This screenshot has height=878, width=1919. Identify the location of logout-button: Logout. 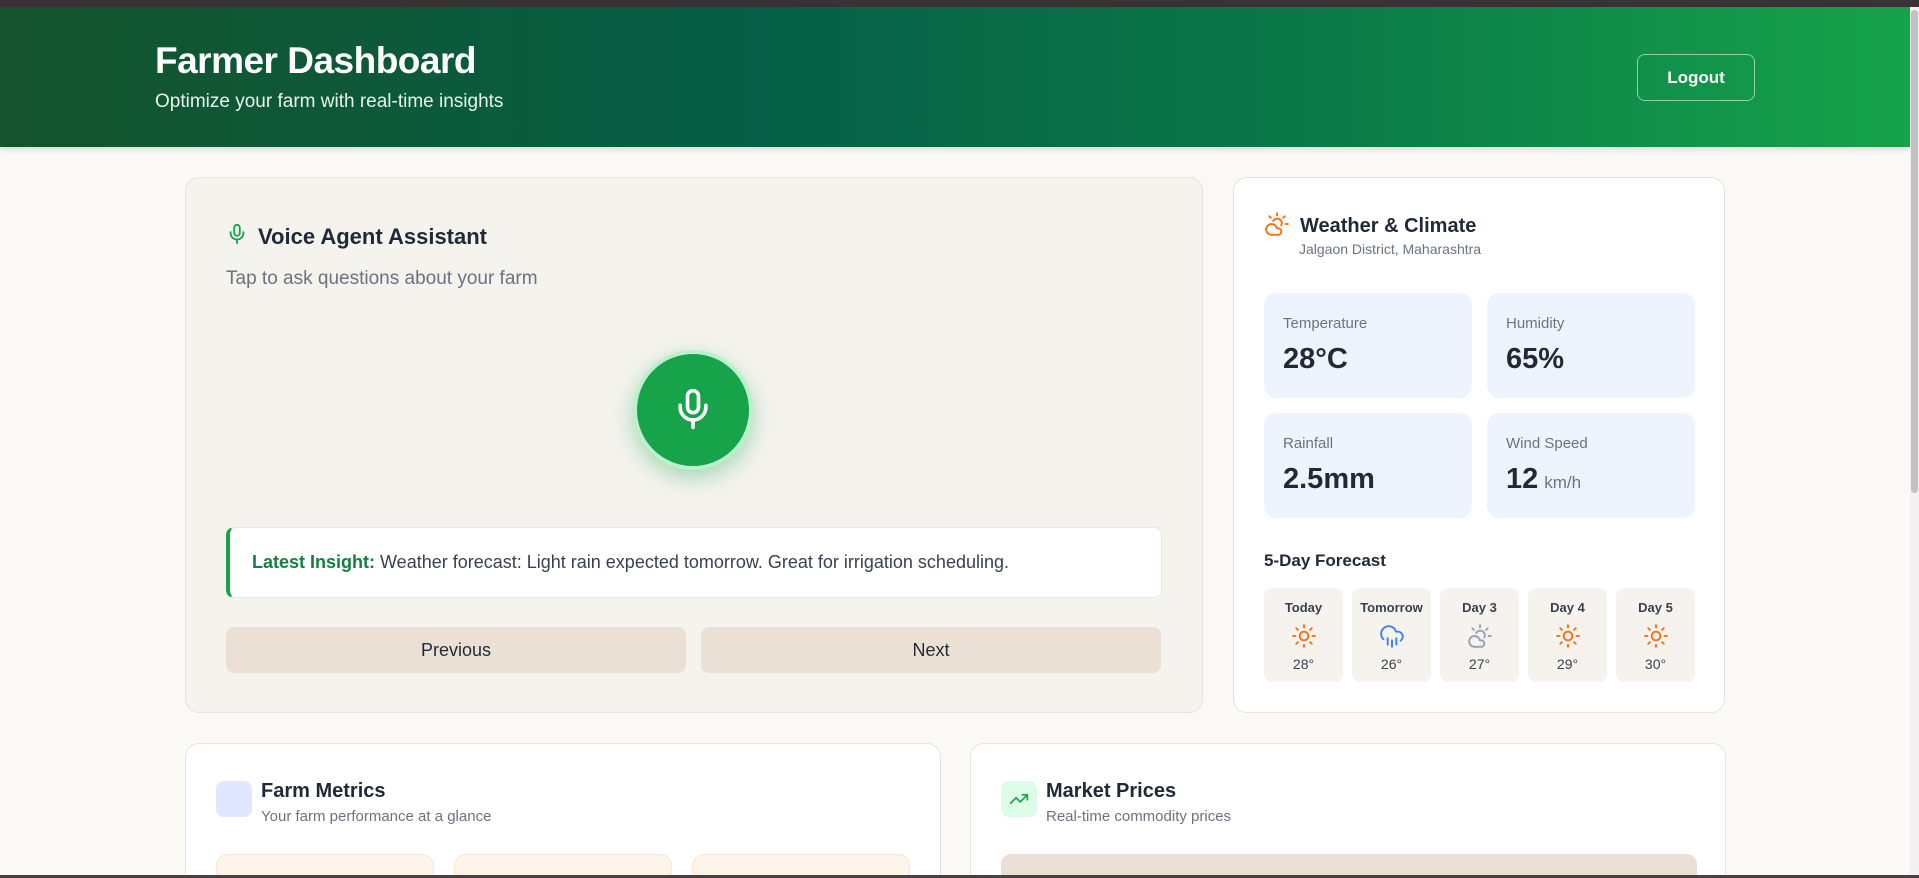
(1696, 77).